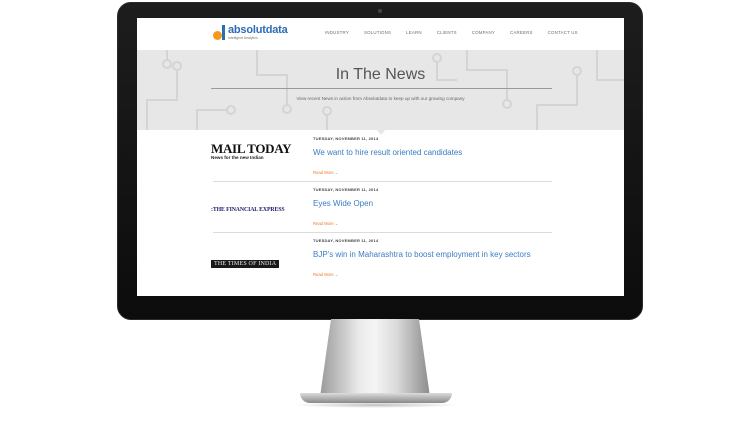 The image size is (750, 425). I want to click on page-title: In The News, so click(380, 74).